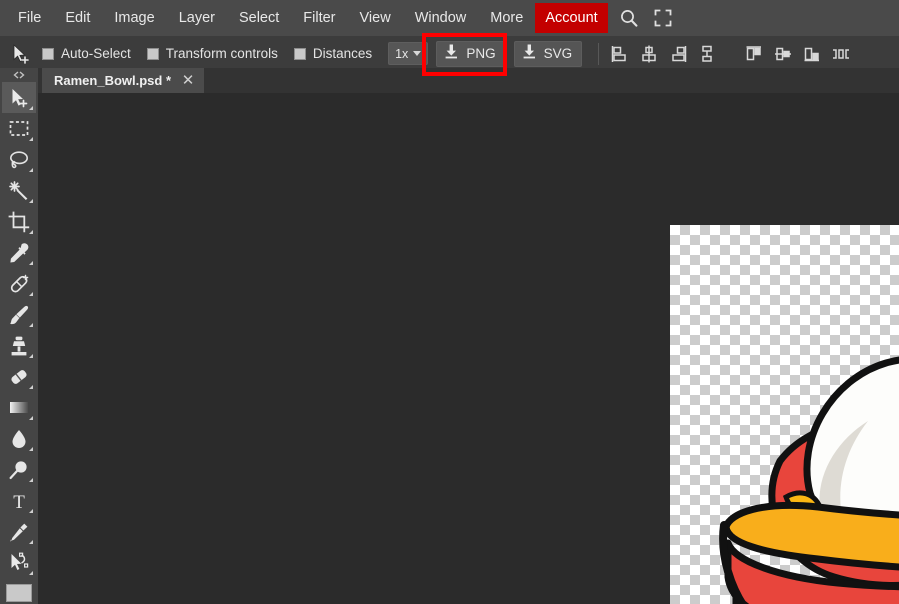 This screenshot has width=899, height=604. Describe the element at coordinates (319, 18) in the screenshot. I see `menu-filter: Filter` at that location.